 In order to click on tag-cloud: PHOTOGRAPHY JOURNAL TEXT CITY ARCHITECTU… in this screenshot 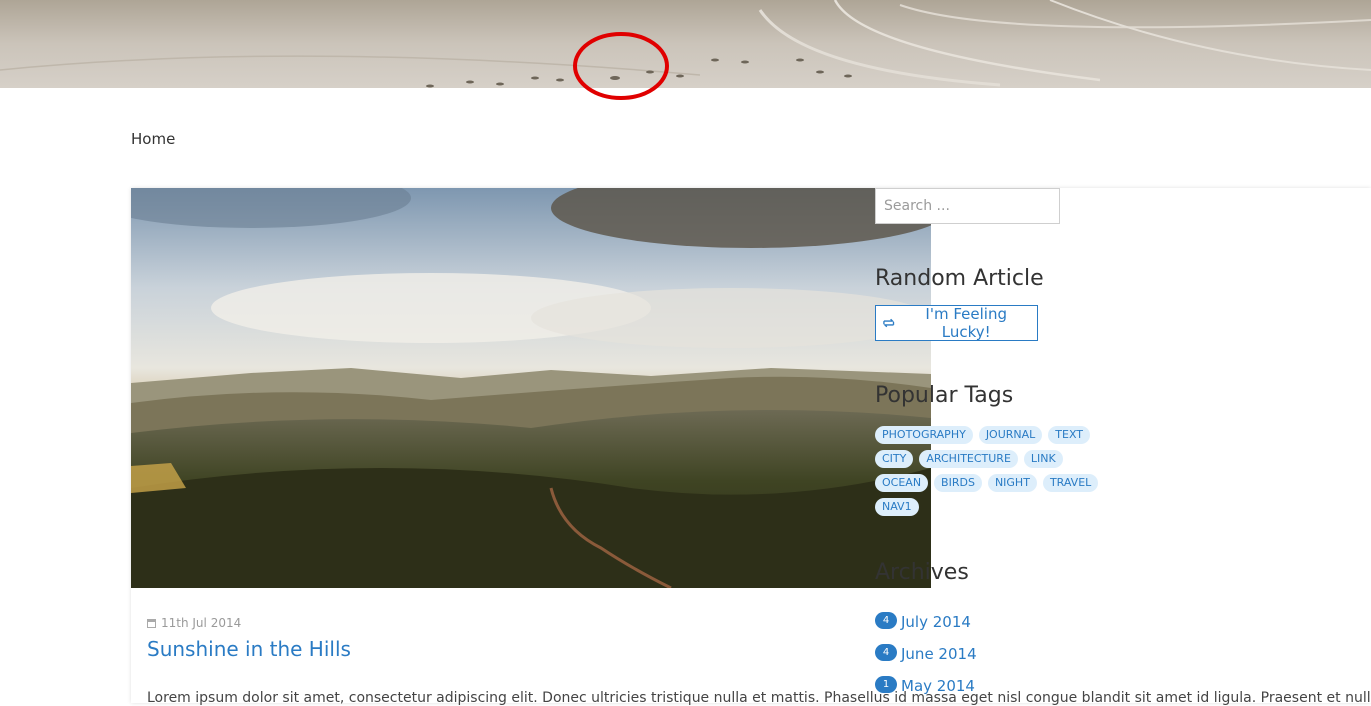, I will do `click(995, 474)`.